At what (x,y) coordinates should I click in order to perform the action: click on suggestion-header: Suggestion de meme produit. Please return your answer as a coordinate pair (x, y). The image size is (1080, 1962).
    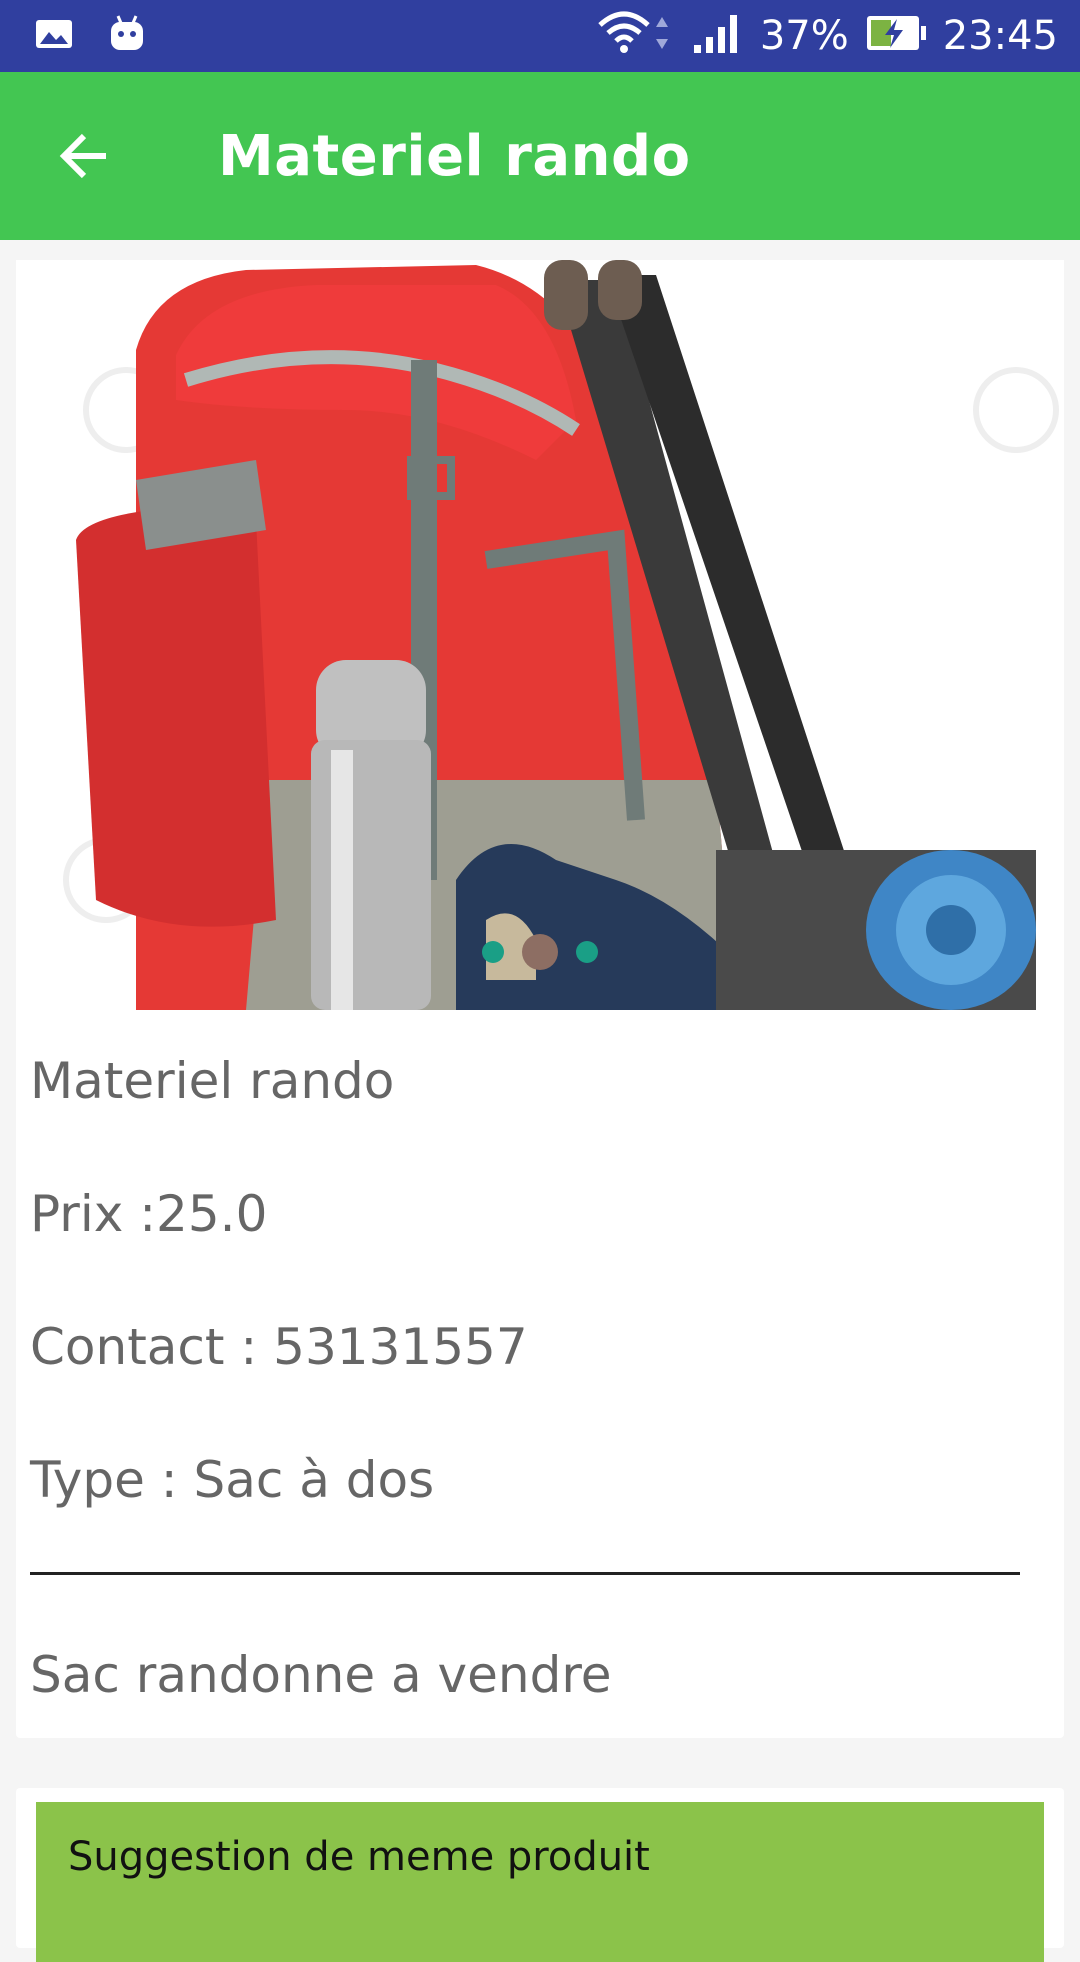
    Looking at the image, I should click on (540, 1882).